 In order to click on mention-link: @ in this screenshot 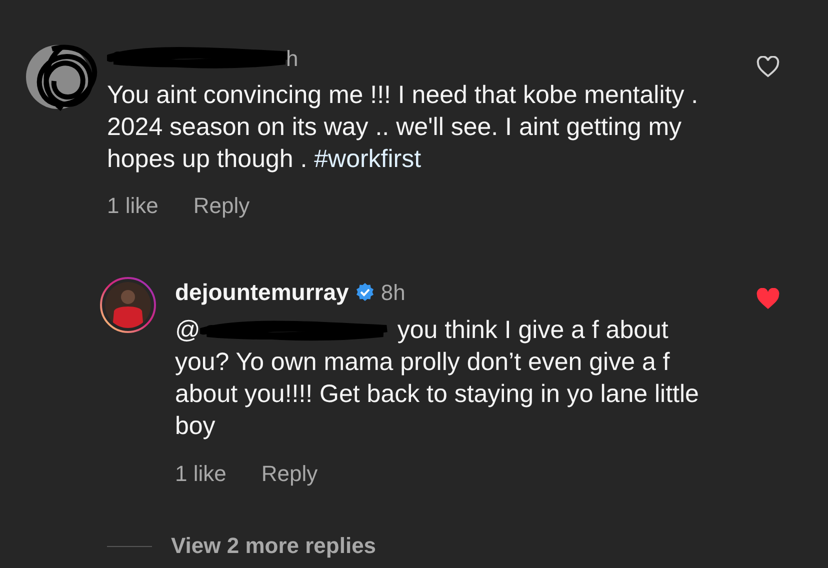, I will do `click(187, 330)`.